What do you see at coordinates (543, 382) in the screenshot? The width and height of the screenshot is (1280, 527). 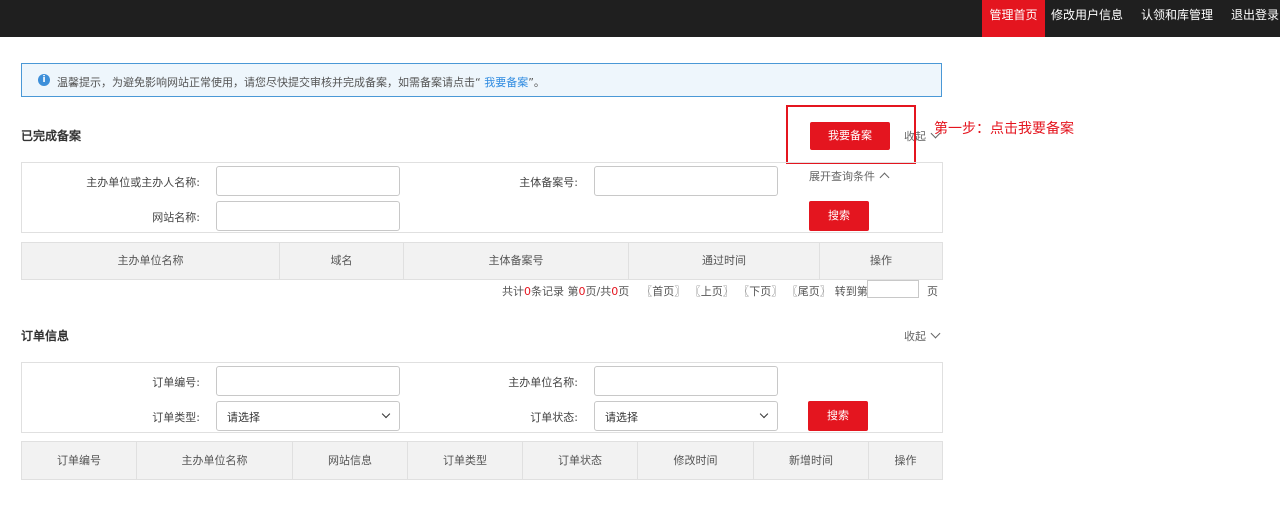 I see `order-org-name-filter-label: 主办单位名称:` at bounding box center [543, 382].